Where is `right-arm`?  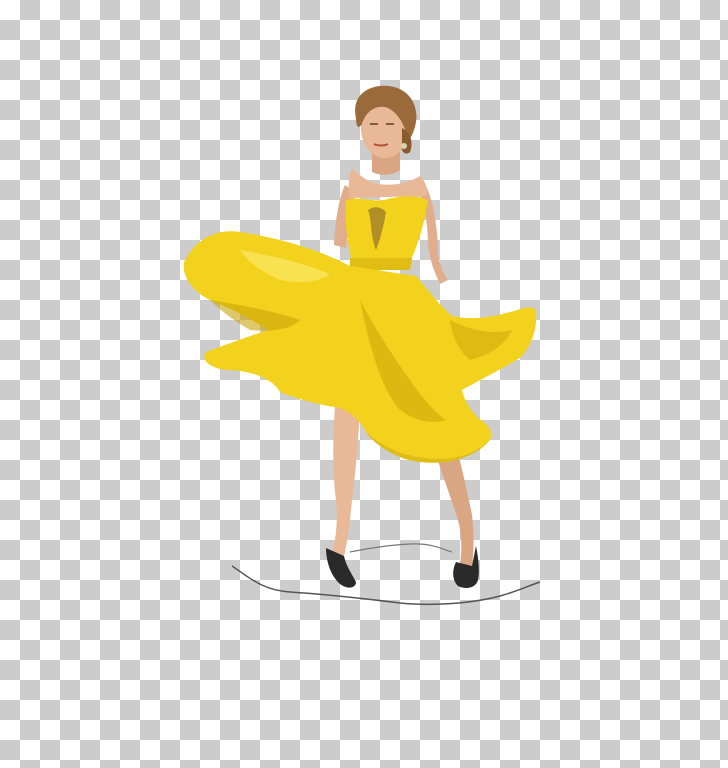 right-arm is located at coordinates (433, 233).